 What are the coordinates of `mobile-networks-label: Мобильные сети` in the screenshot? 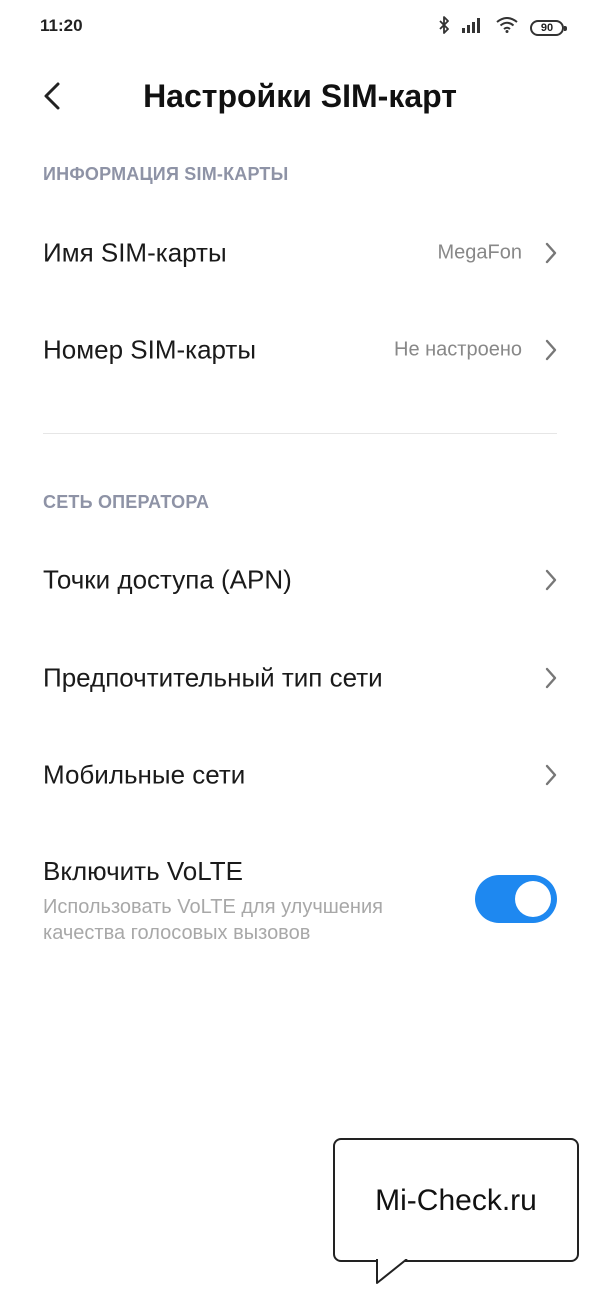 It's located at (144, 774).